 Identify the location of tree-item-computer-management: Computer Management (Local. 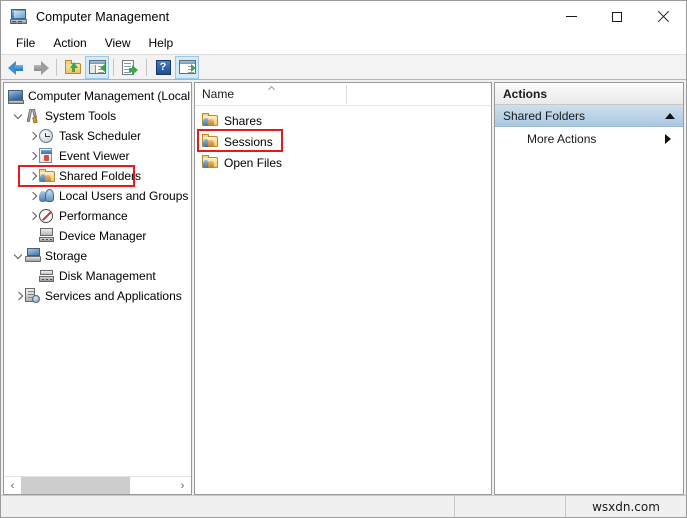
(97, 96).